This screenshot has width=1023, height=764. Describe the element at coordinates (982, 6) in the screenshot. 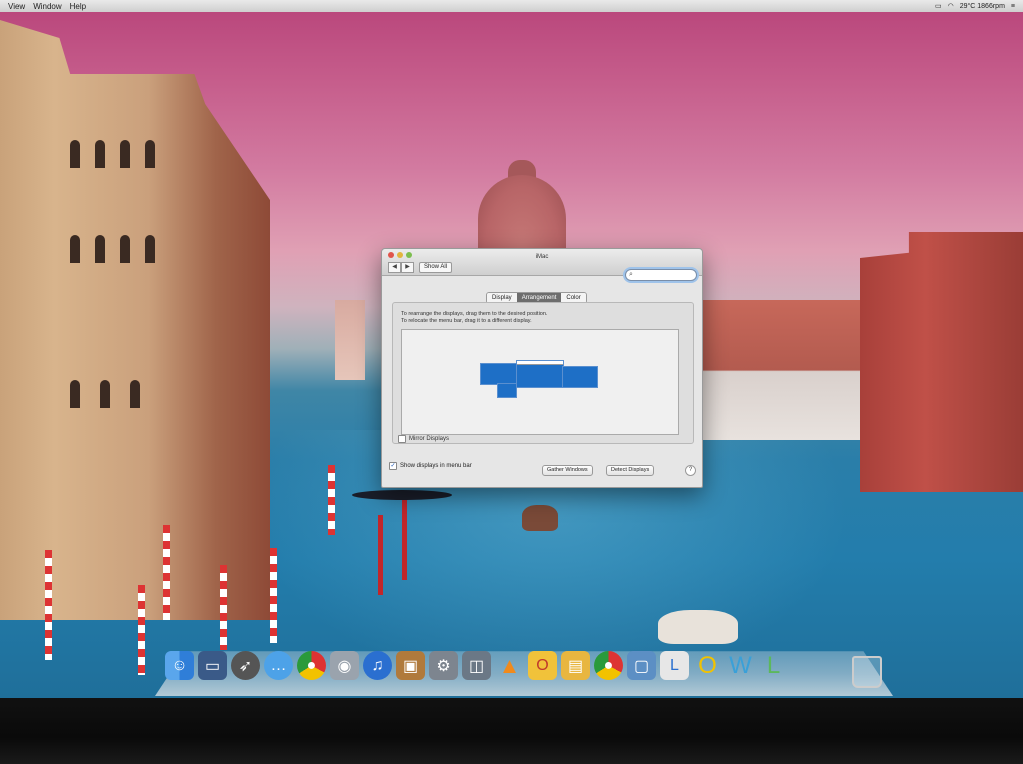

I see `status-readout: 29°C 1866rpm` at that location.